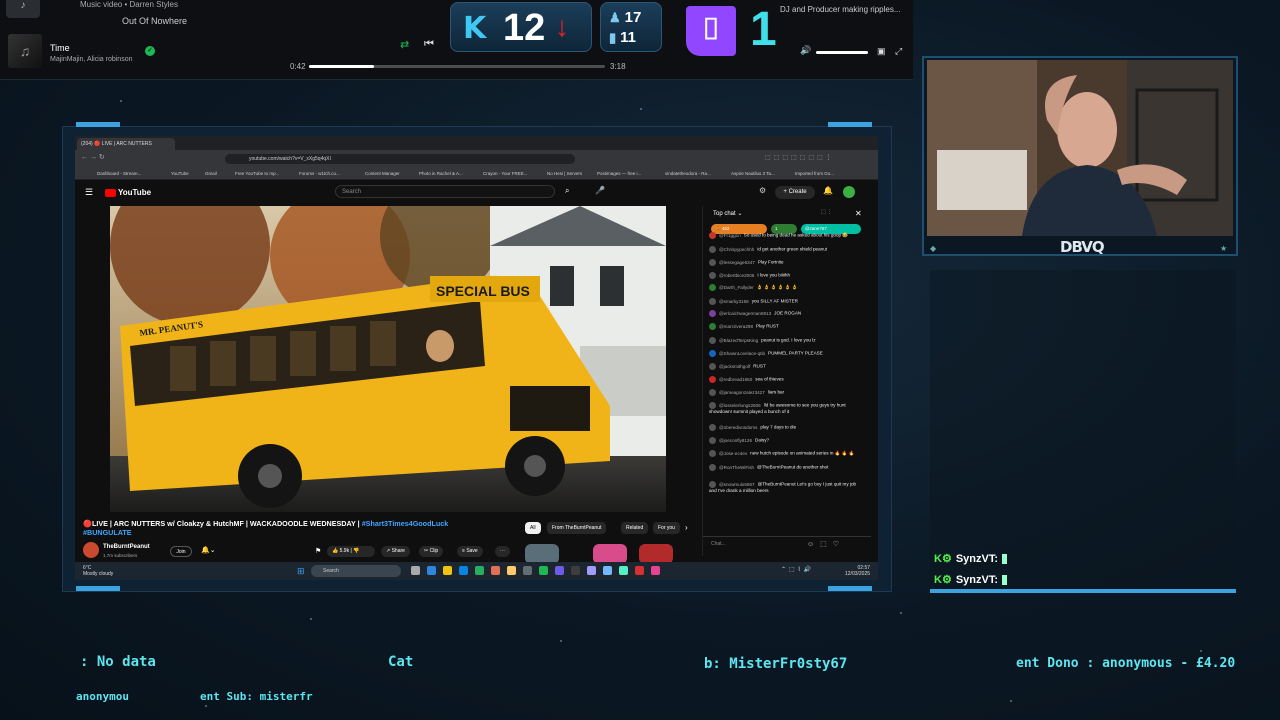 The image size is (1280, 720). I want to click on create-button: + Create, so click(795, 192).